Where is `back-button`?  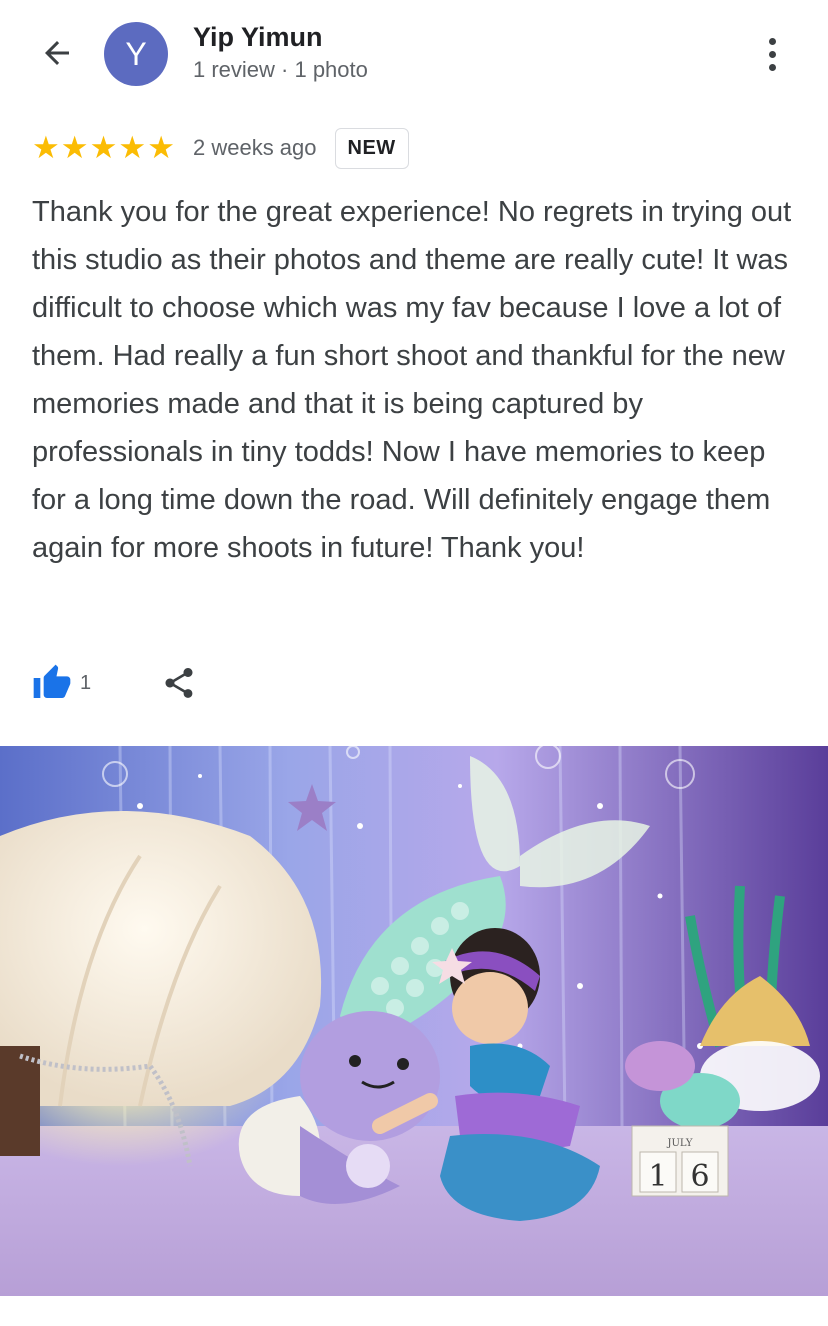
back-button is located at coordinates (57, 53).